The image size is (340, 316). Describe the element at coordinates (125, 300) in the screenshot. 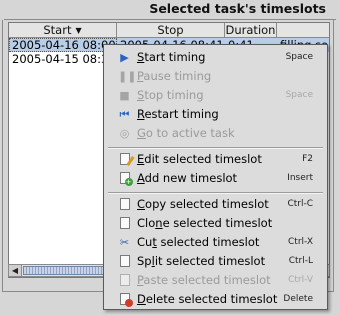

I see `delete-document-icon` at that location.